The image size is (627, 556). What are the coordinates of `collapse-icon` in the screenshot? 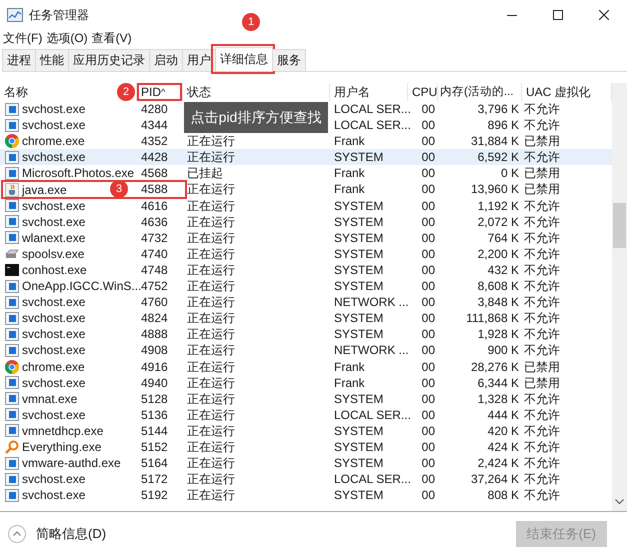 It's located at (17, 534).